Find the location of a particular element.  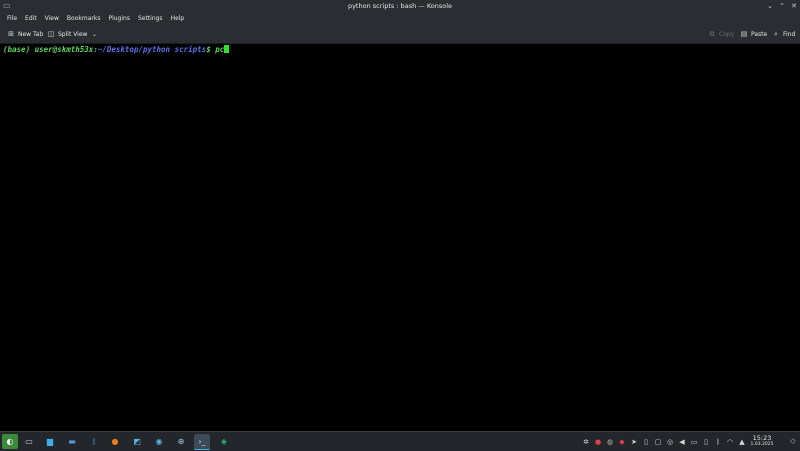

copy-icon: ⧉ is located at coordinates (712, 33).